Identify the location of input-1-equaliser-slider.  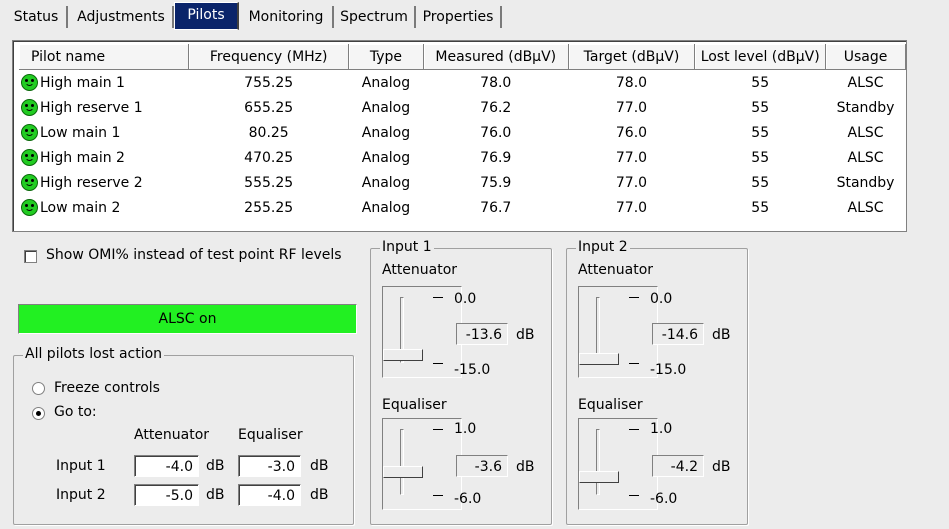
(422, 464).